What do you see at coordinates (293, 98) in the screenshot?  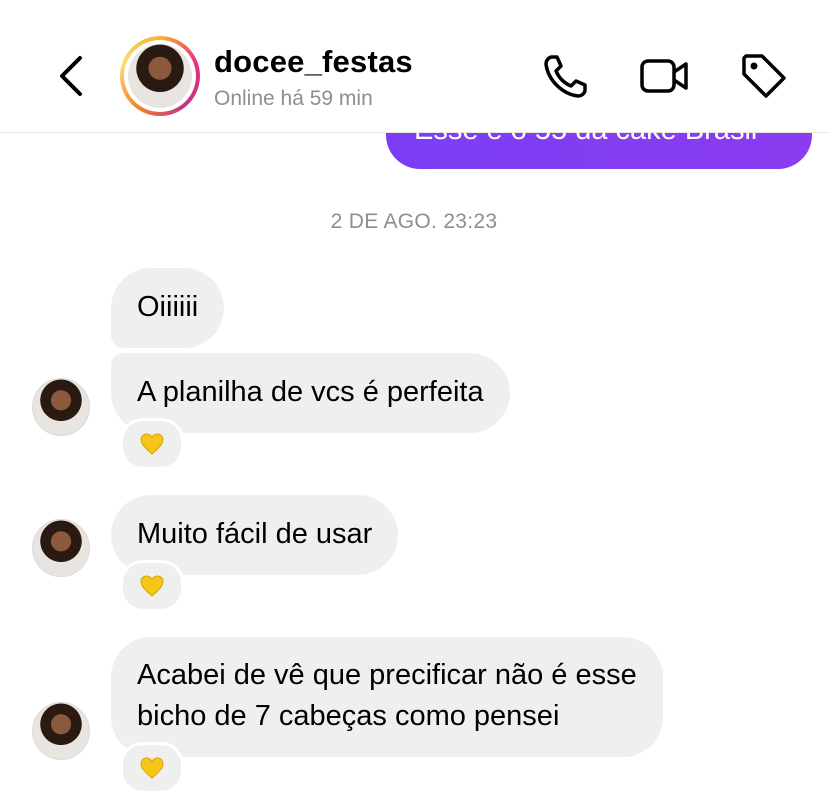 I see `online-status: Online há 59 min` at bounding box center [293, 98].